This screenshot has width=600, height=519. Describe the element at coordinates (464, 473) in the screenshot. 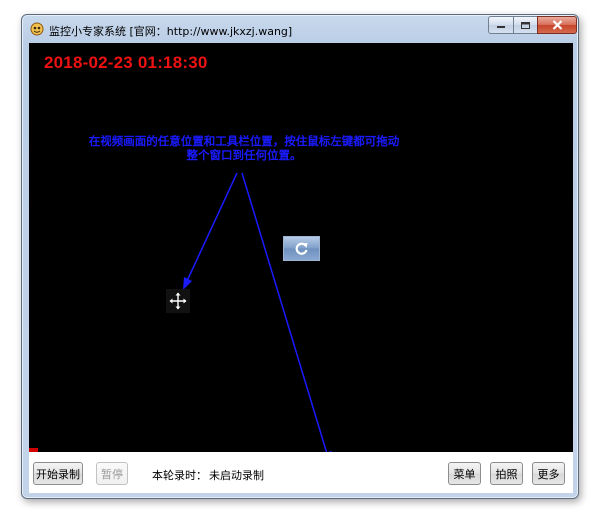

I see `menu-button: 菜单` at that location.